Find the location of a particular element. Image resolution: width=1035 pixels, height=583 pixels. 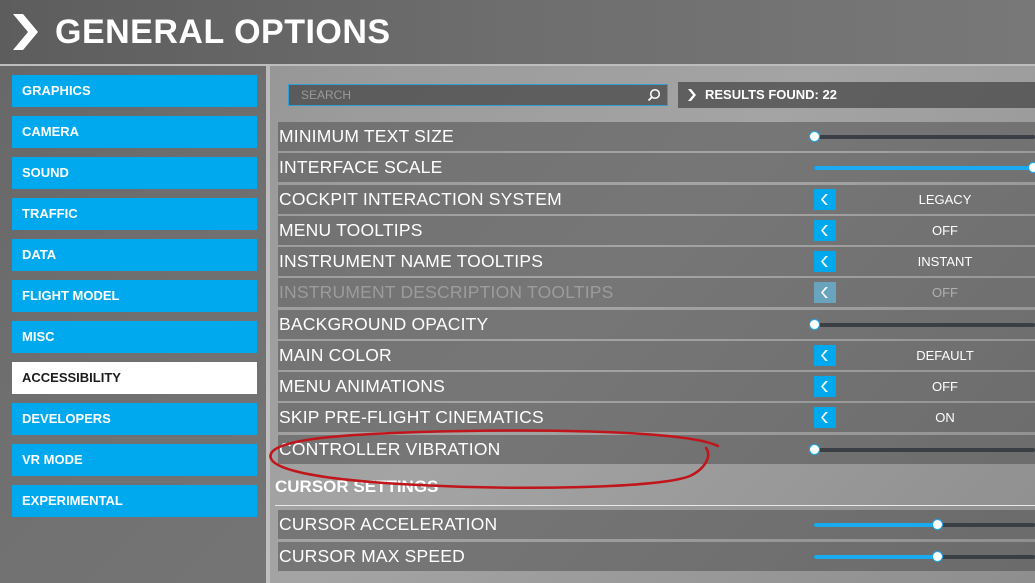

sidebar-item-graphics: GRAPHICS is located at coordinates (134, 91).